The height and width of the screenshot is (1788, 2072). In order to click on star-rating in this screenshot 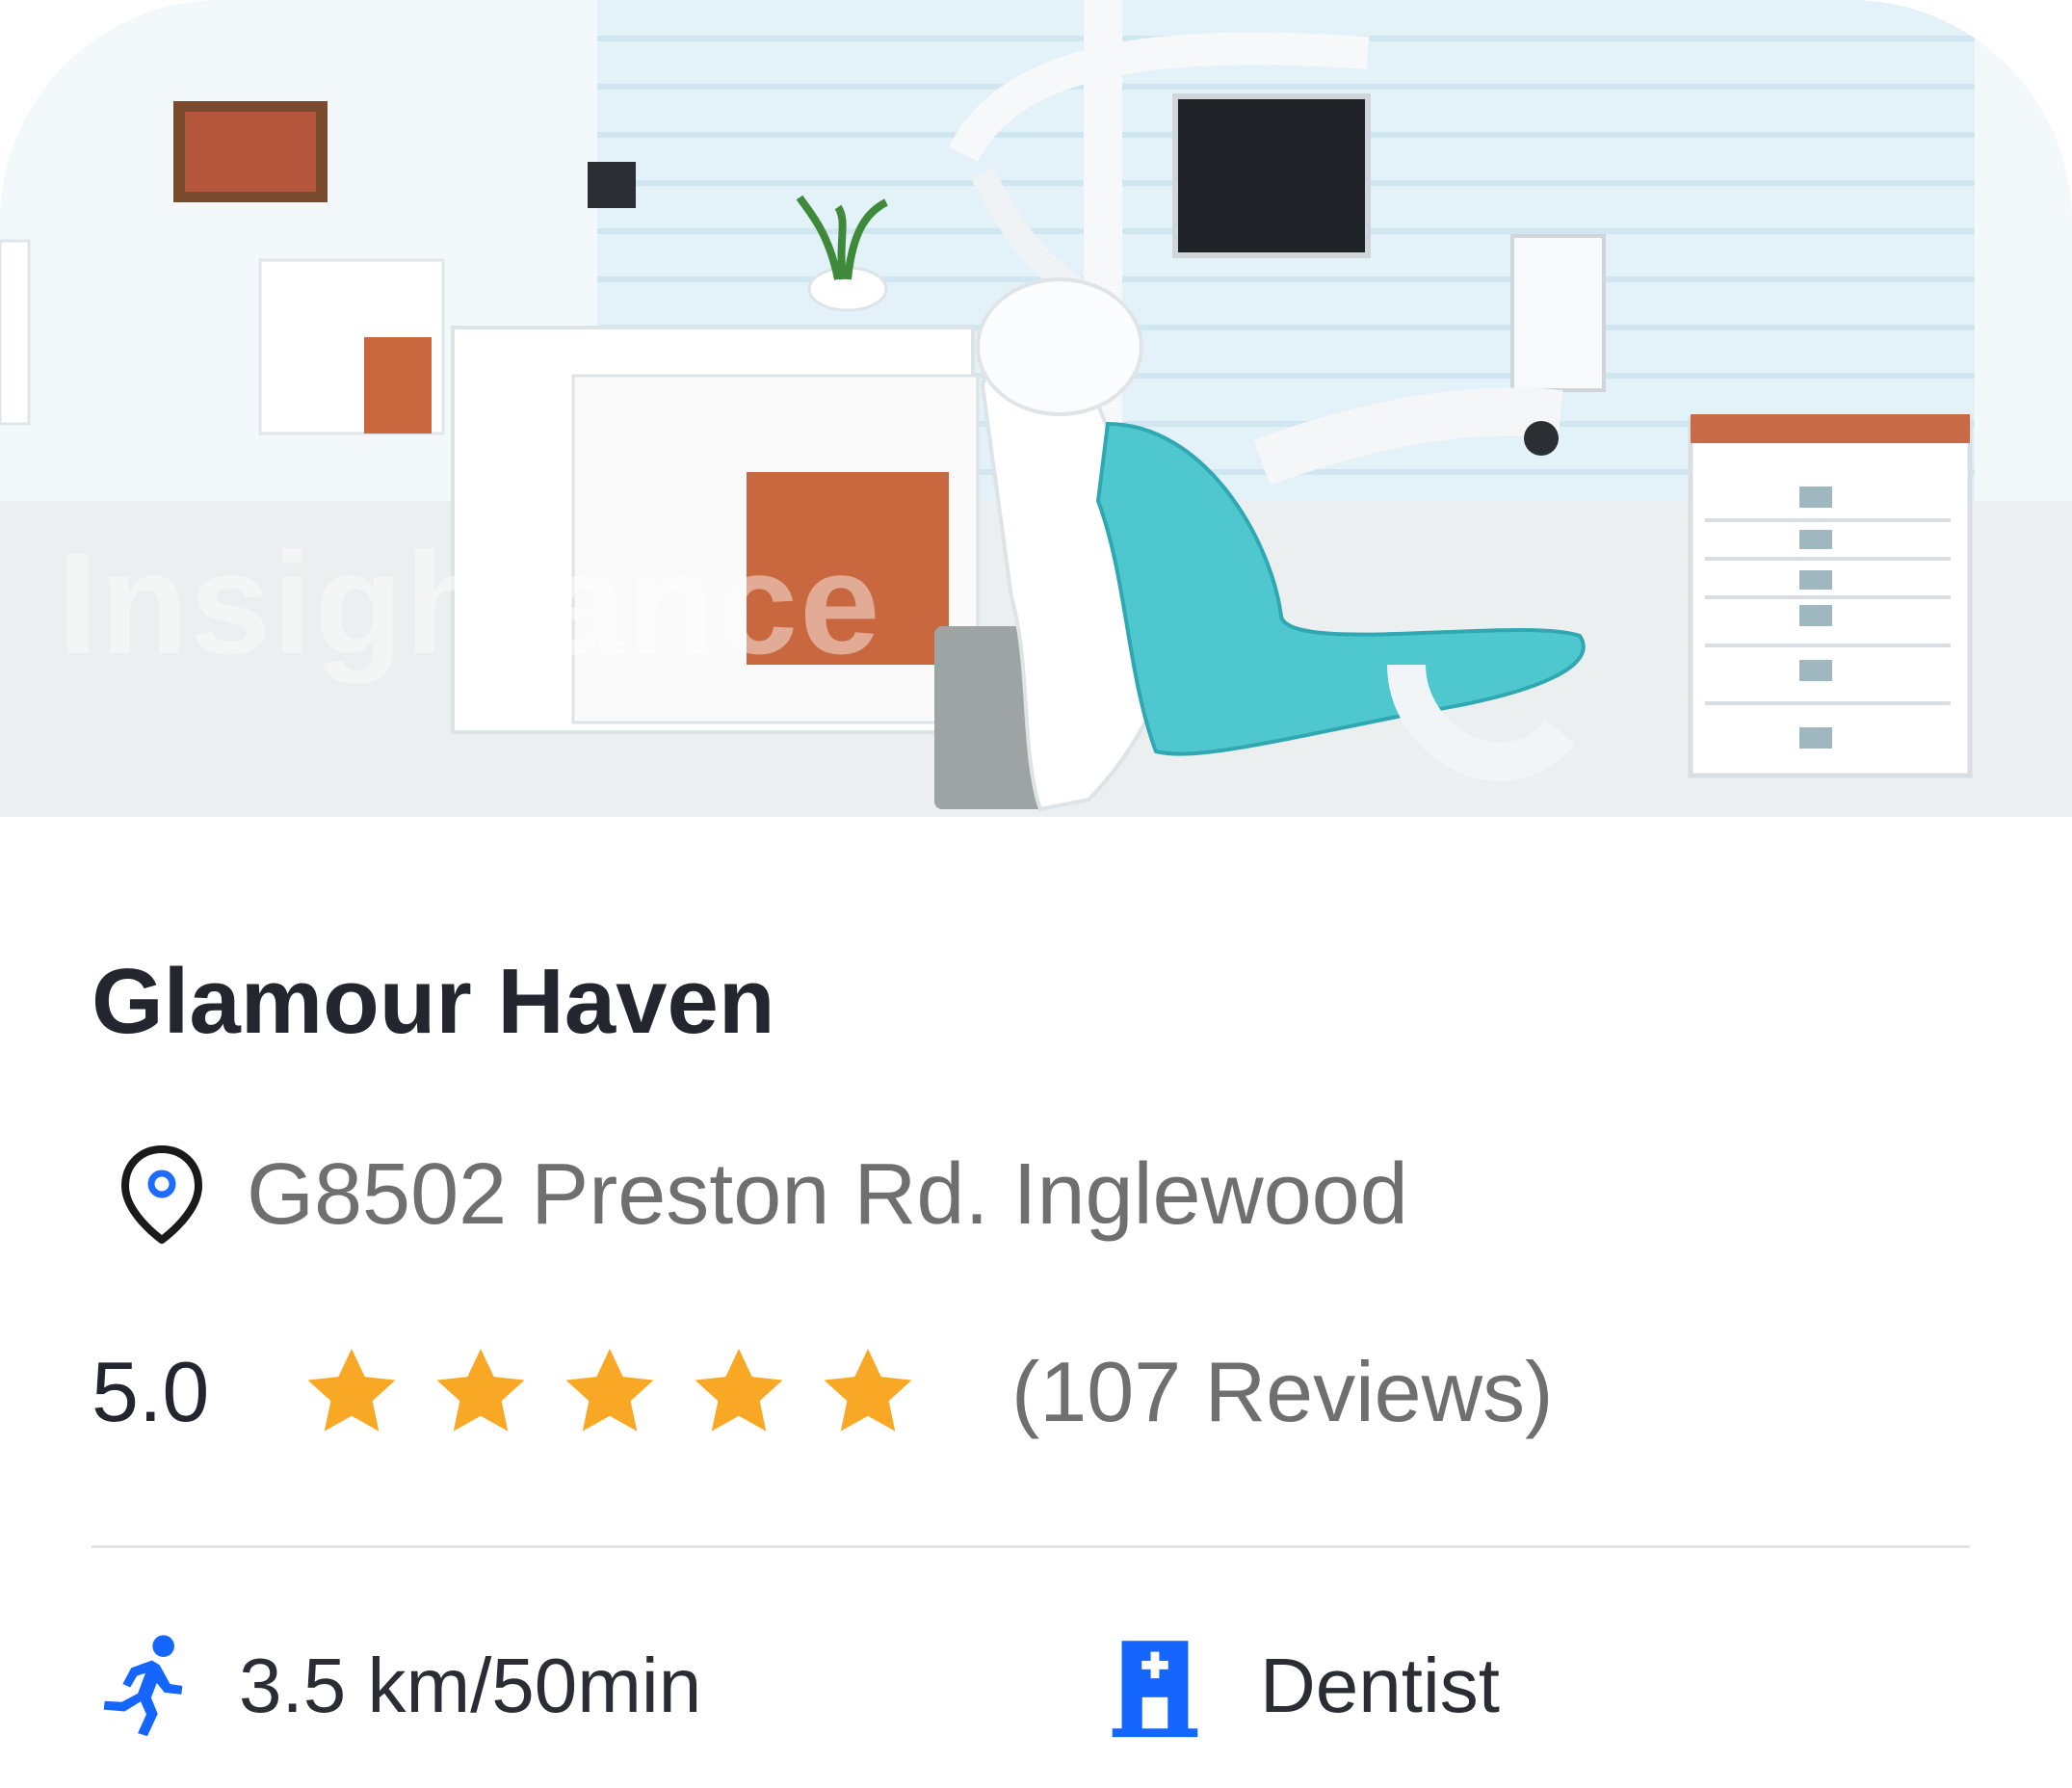, I will do `click(621, 1392)`.